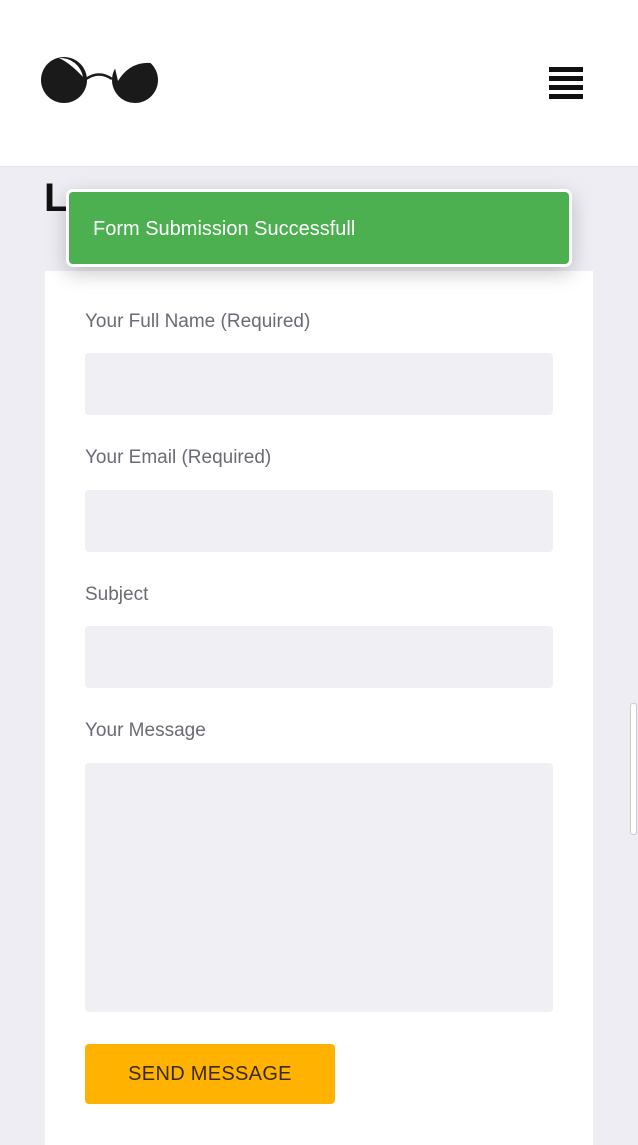 This screenshot has height=1145, width=638. I want to click on toast-message: Form Submission Successfull, so click(224, 229).